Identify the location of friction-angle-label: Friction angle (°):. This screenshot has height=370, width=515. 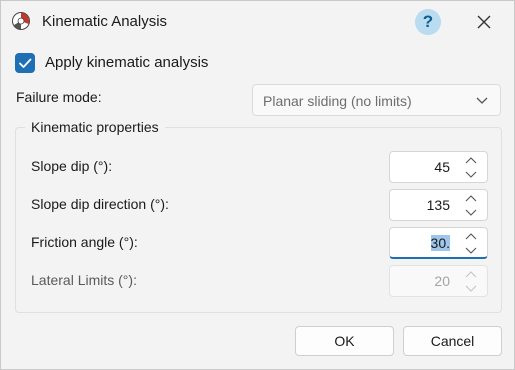
(84, 242).